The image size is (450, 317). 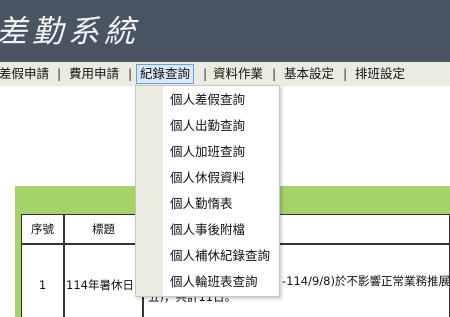 I want to click on menu-data-operations: 資料作業, so click(x=238, y=74).